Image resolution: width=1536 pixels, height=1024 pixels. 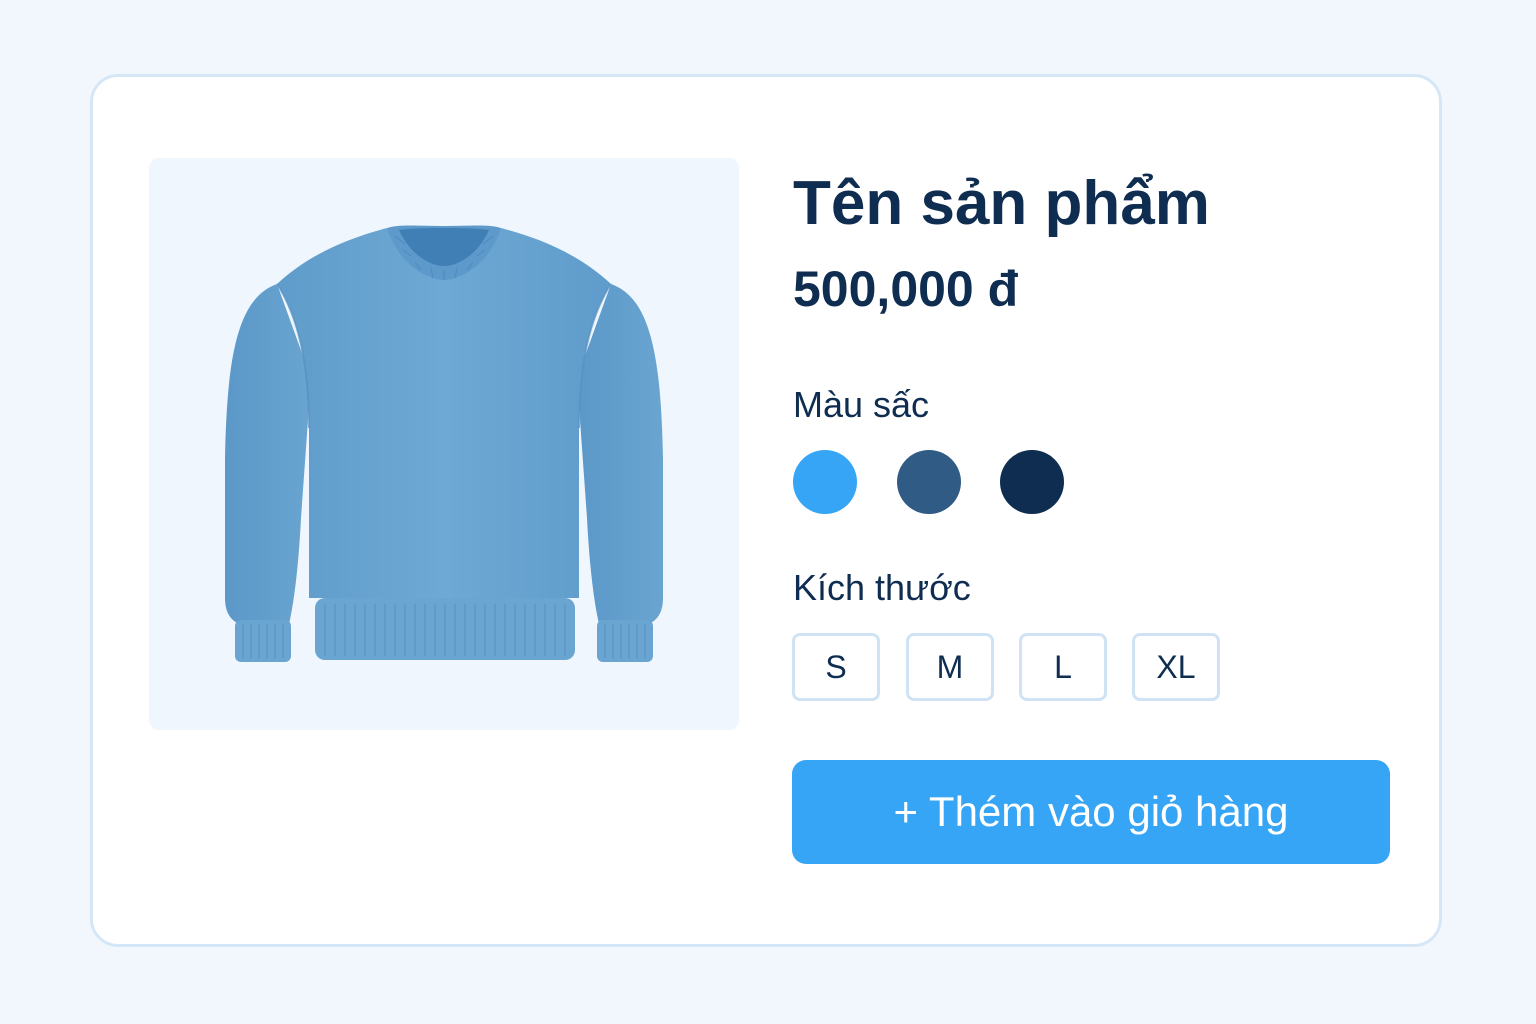 What do you see at coordinates (1176, 667) in the screenshot?
I see `size-button-xl: XL` at bounding box center [1176, 667].